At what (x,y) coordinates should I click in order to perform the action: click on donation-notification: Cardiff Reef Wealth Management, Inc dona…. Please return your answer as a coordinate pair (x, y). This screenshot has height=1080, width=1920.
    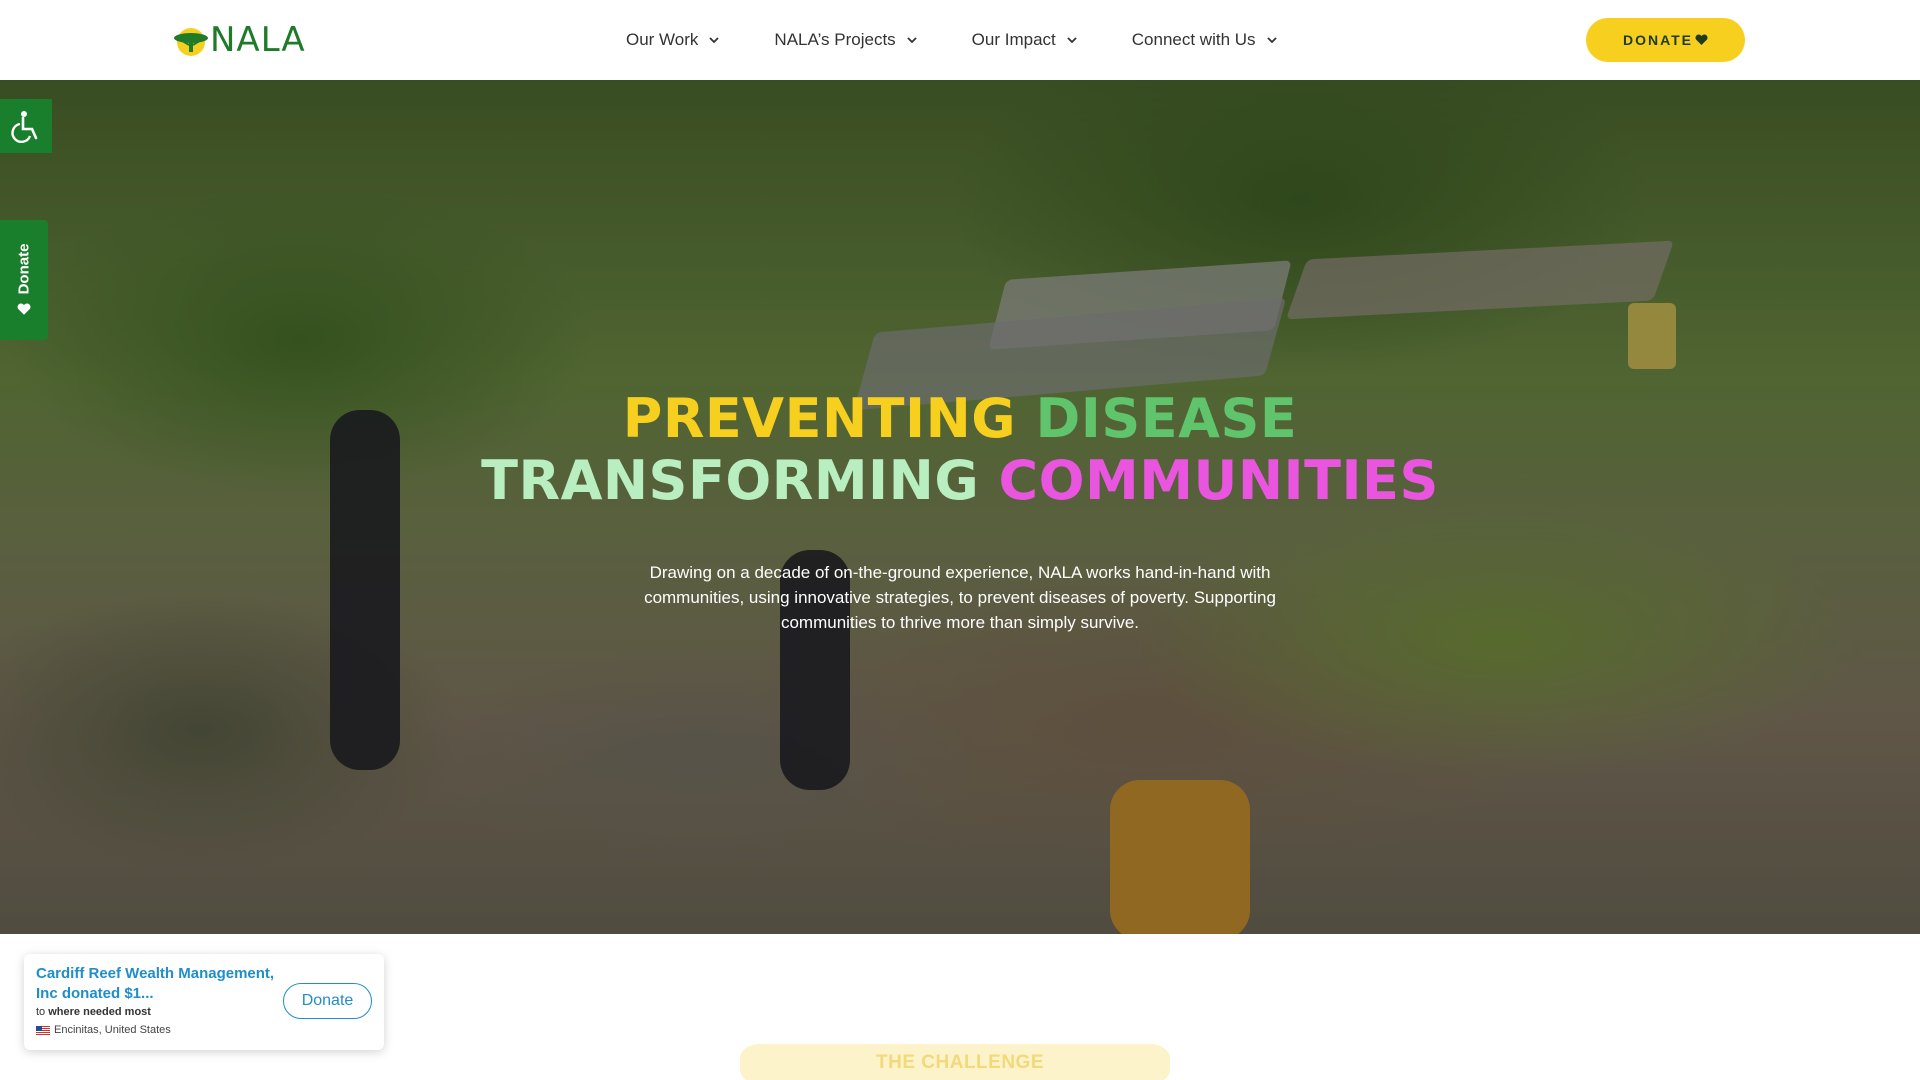
    Looking at the image, I should click on (204, 1002).